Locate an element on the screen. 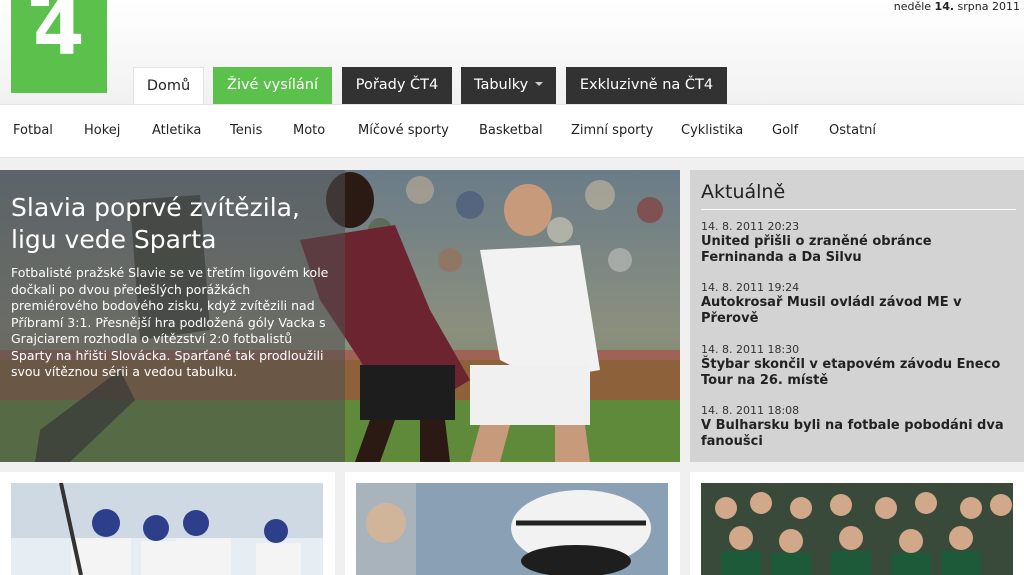 The width and height of the screenshot is (1024, 575). subnav-item-tenis: Tenis is located at coordinates (246, 130).